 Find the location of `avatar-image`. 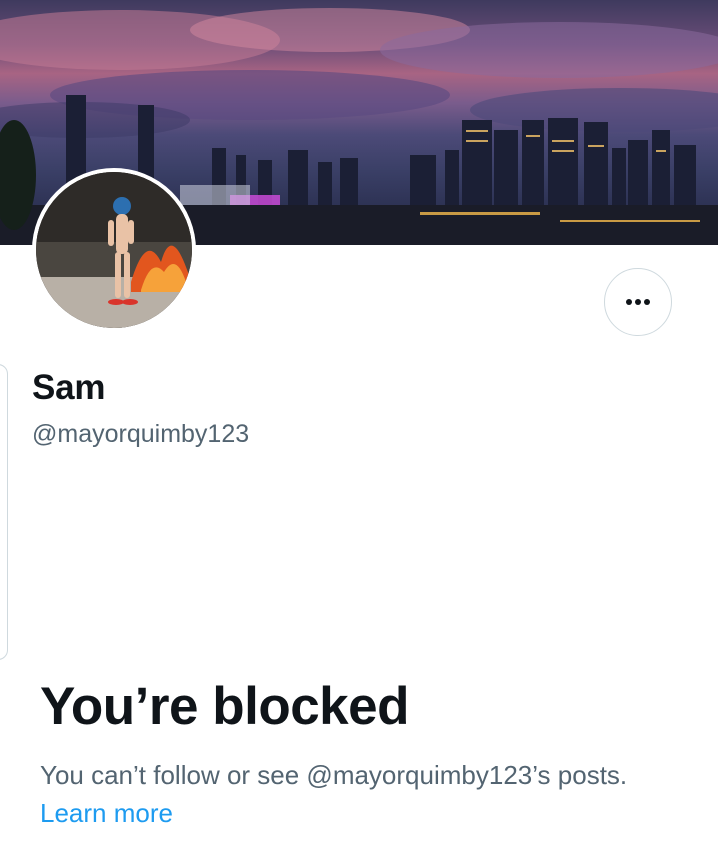

avatar-image is located at coordinates (114, 250).